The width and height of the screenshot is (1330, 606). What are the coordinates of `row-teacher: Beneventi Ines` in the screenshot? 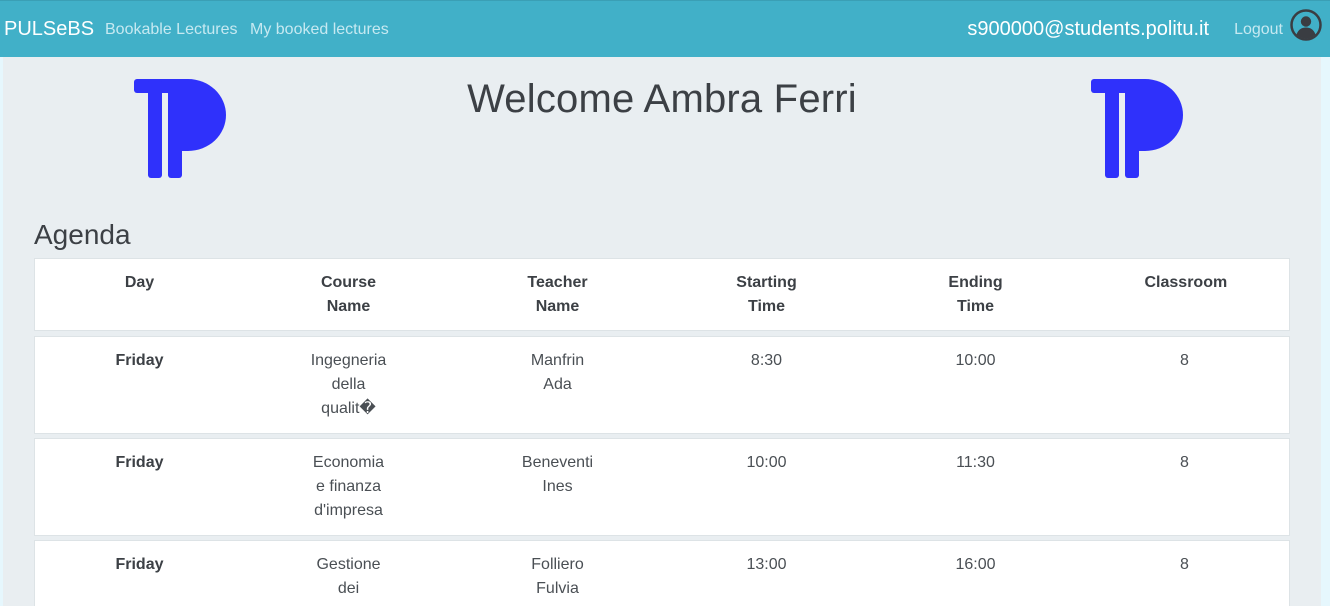 It's located at (557, 474).